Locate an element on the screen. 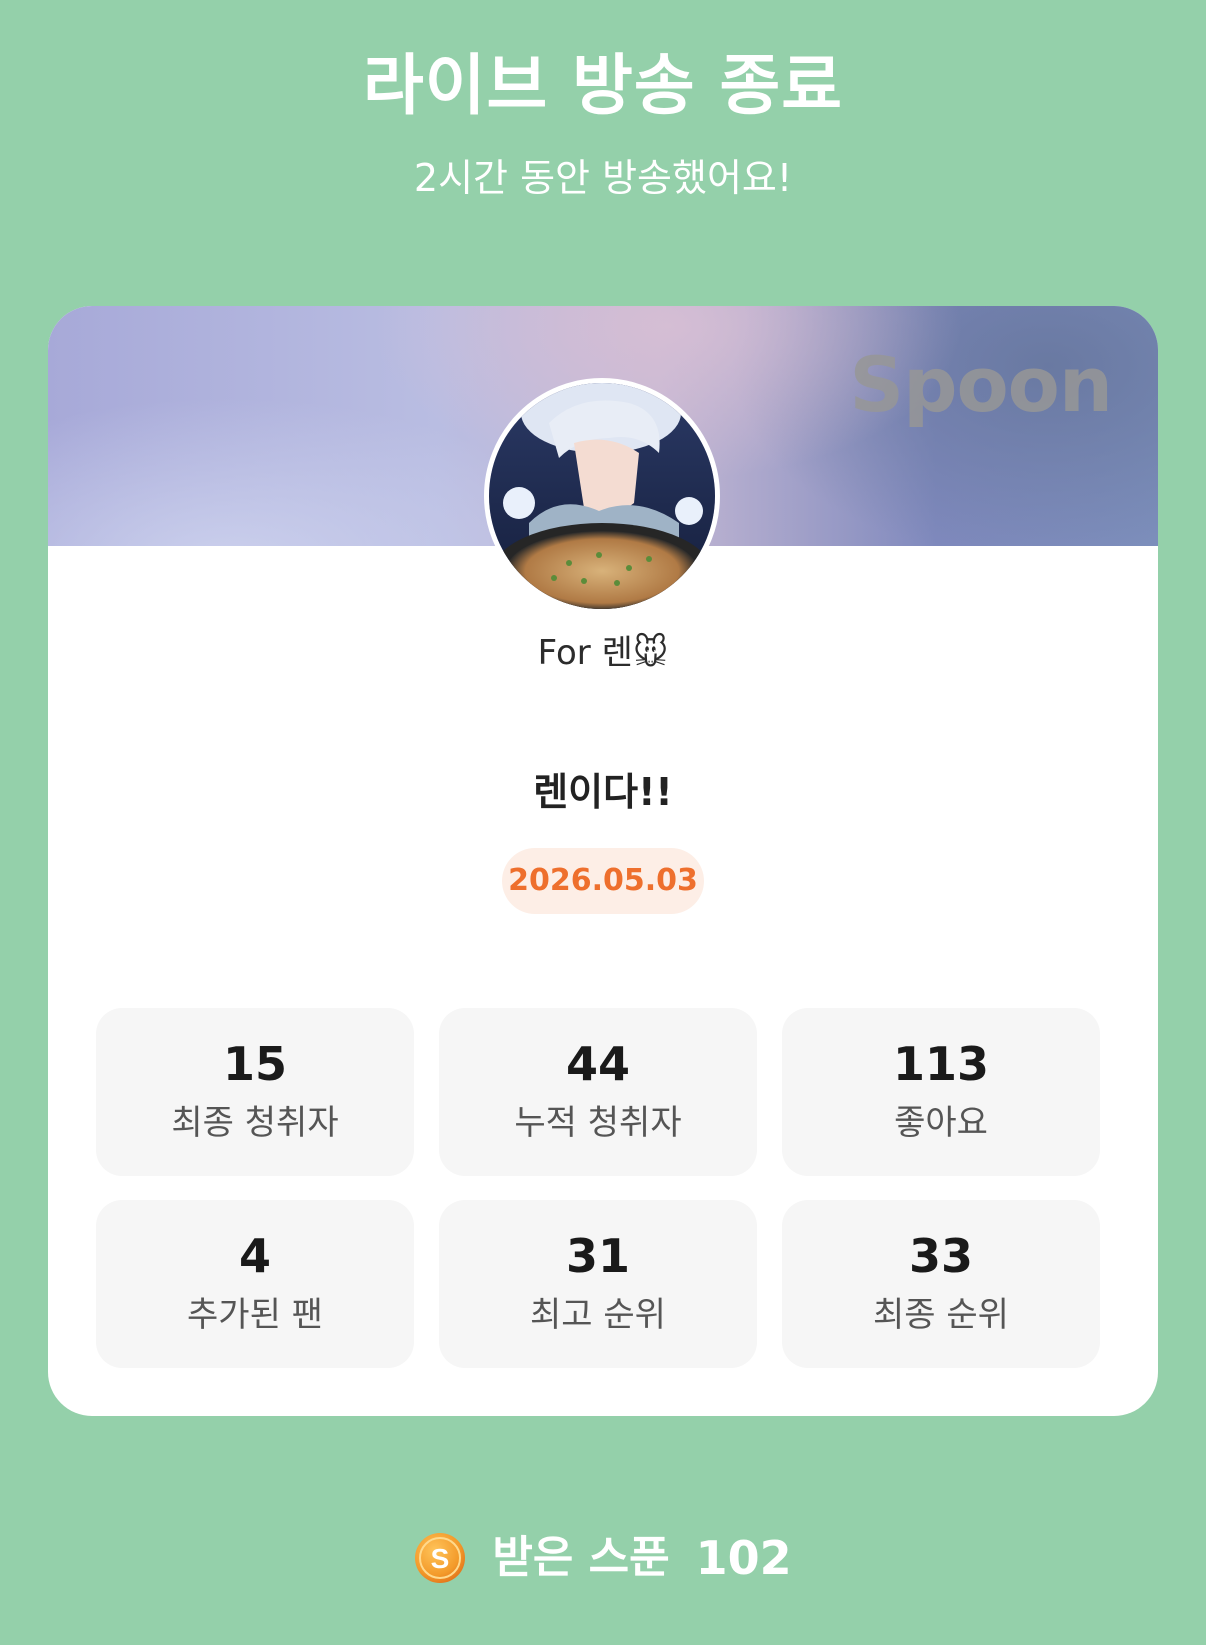 This screenshot has width=1206, height=1645. live-date-badge: 2026.05.03 is located at coordinates (603, 881).